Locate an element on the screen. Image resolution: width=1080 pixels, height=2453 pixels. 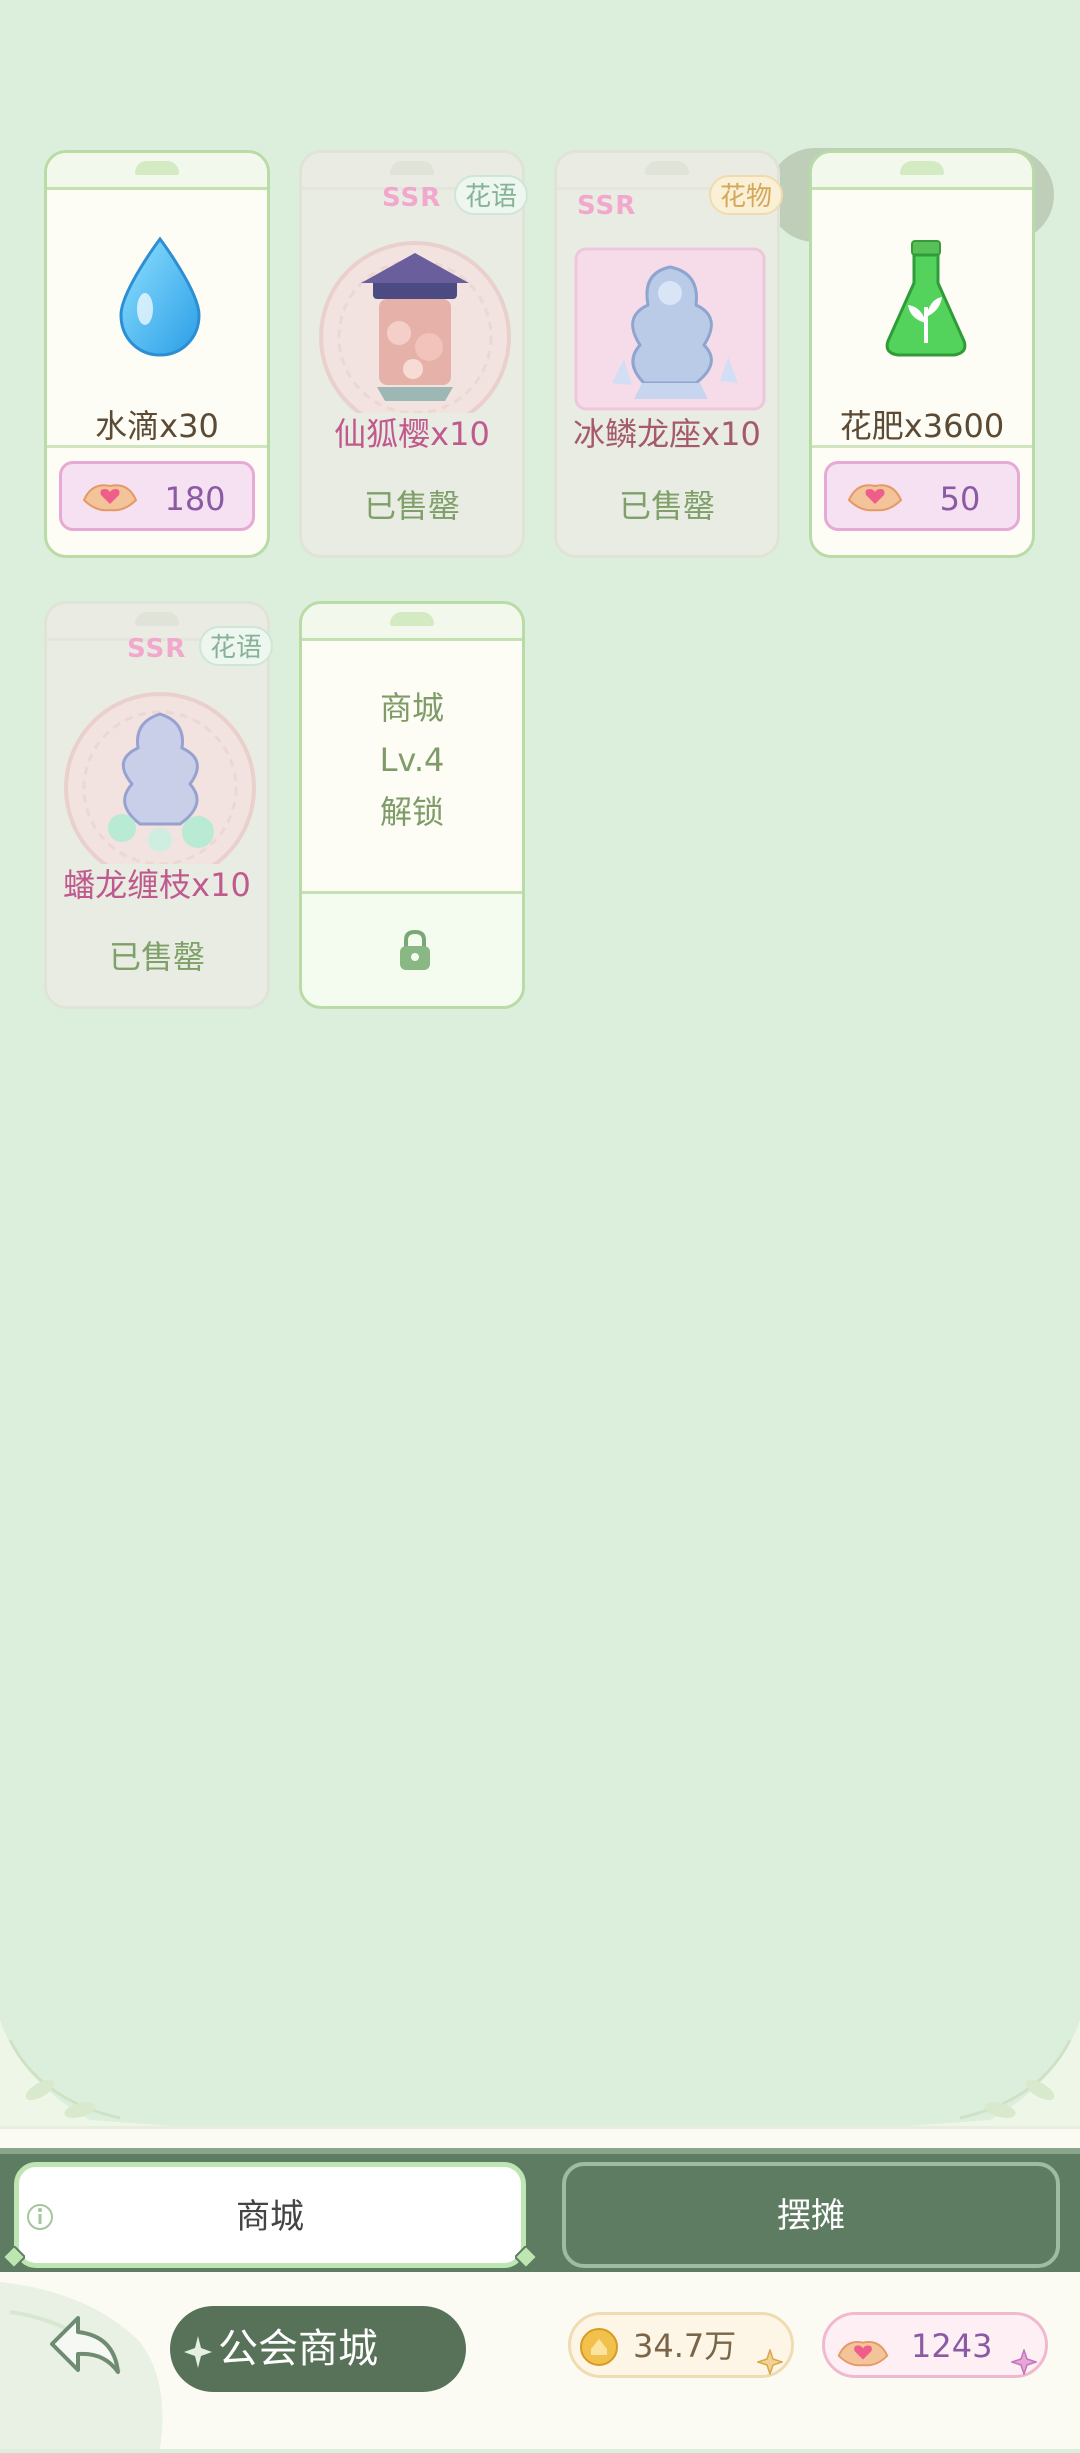
unlock-line-1: 商城 is located at coordinates (411, 708).